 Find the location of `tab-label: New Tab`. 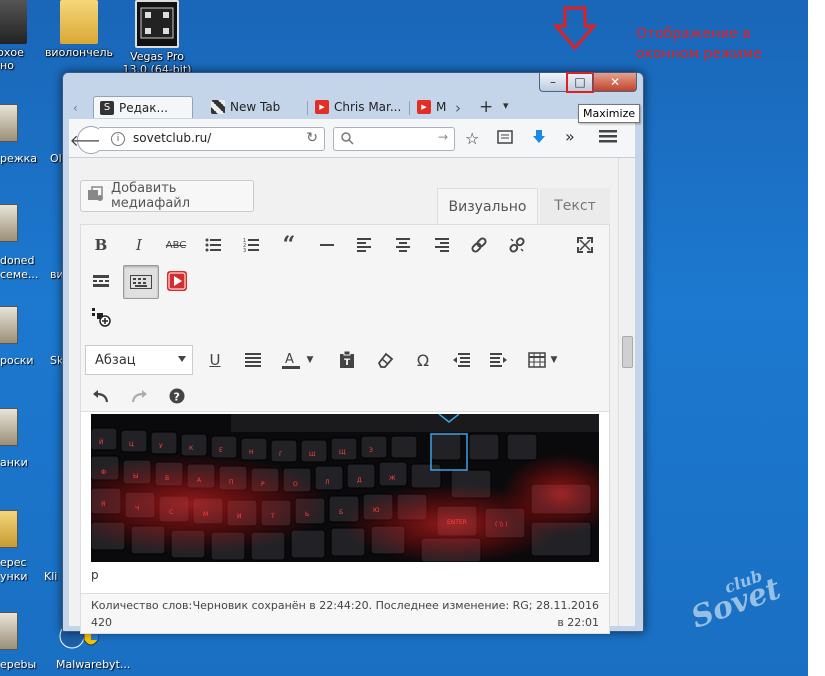

tab-label: New Tab is located at coordinates (255, 107).